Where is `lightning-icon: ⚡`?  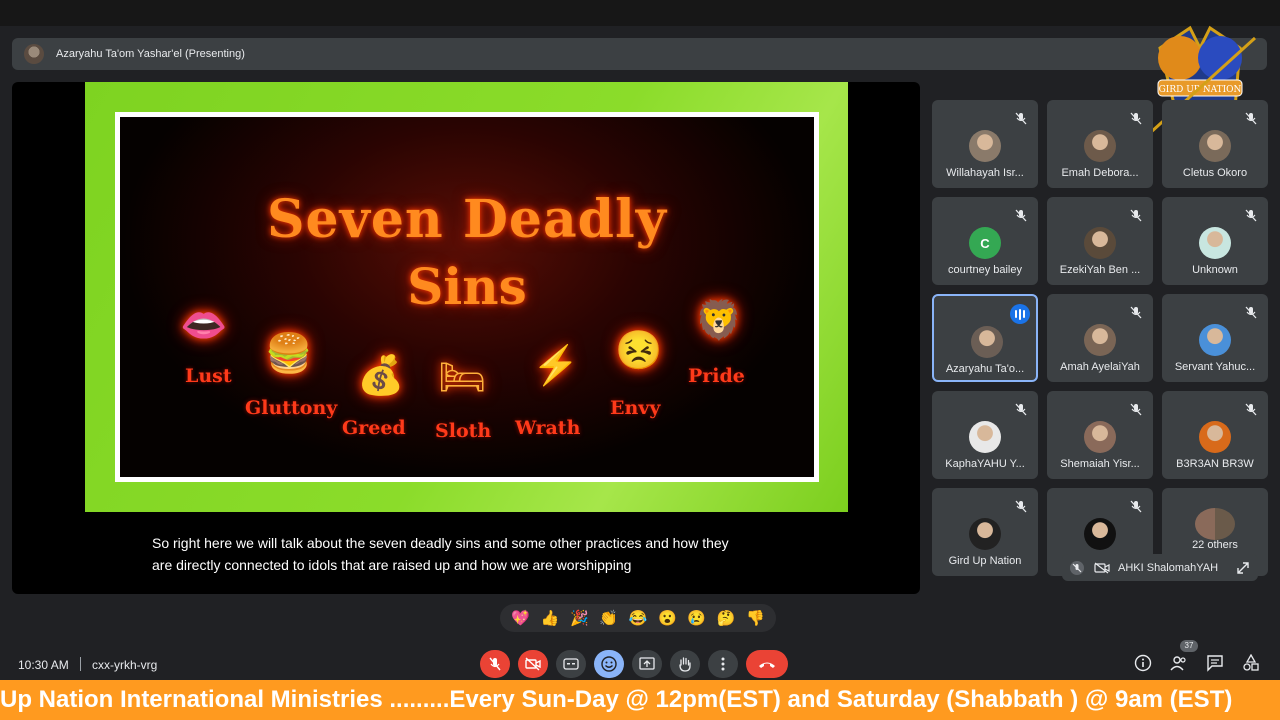
lightning-icon: ⚡ is located at coordinates (556, 366).